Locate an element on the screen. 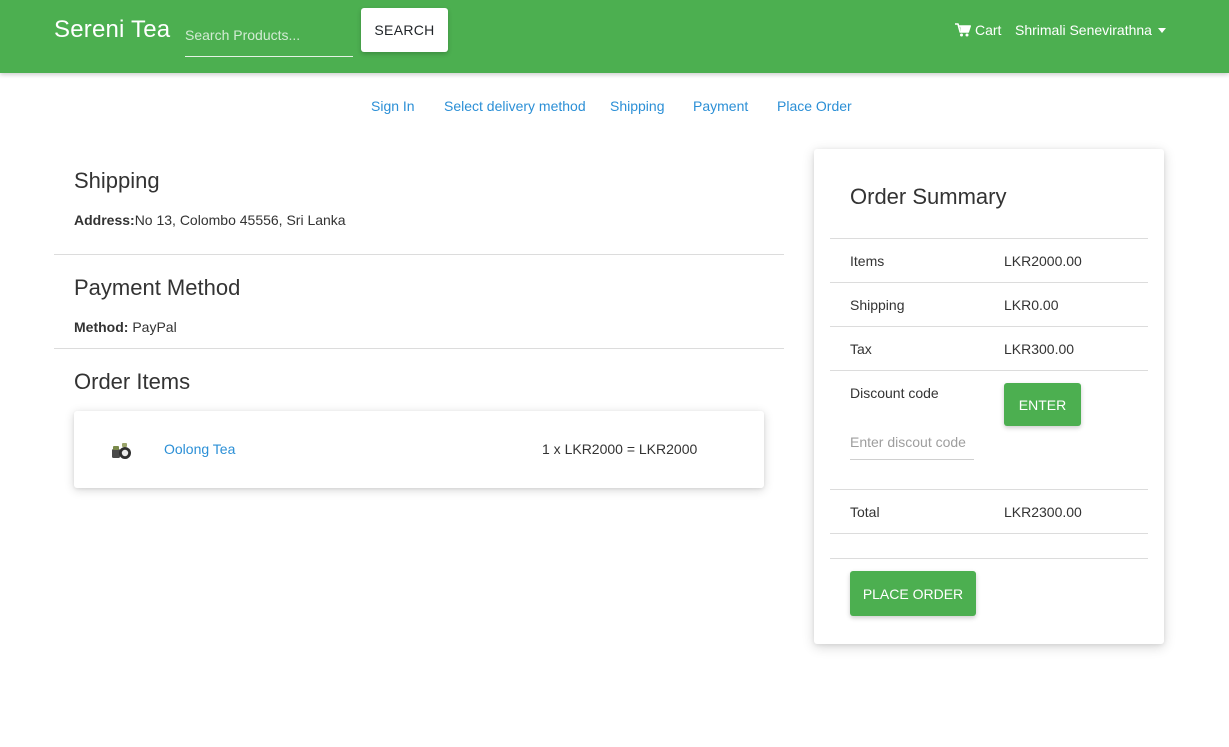 The width and height of the screenshot is (1229, 747). total-label: Total is located at coordinates (865, 512).